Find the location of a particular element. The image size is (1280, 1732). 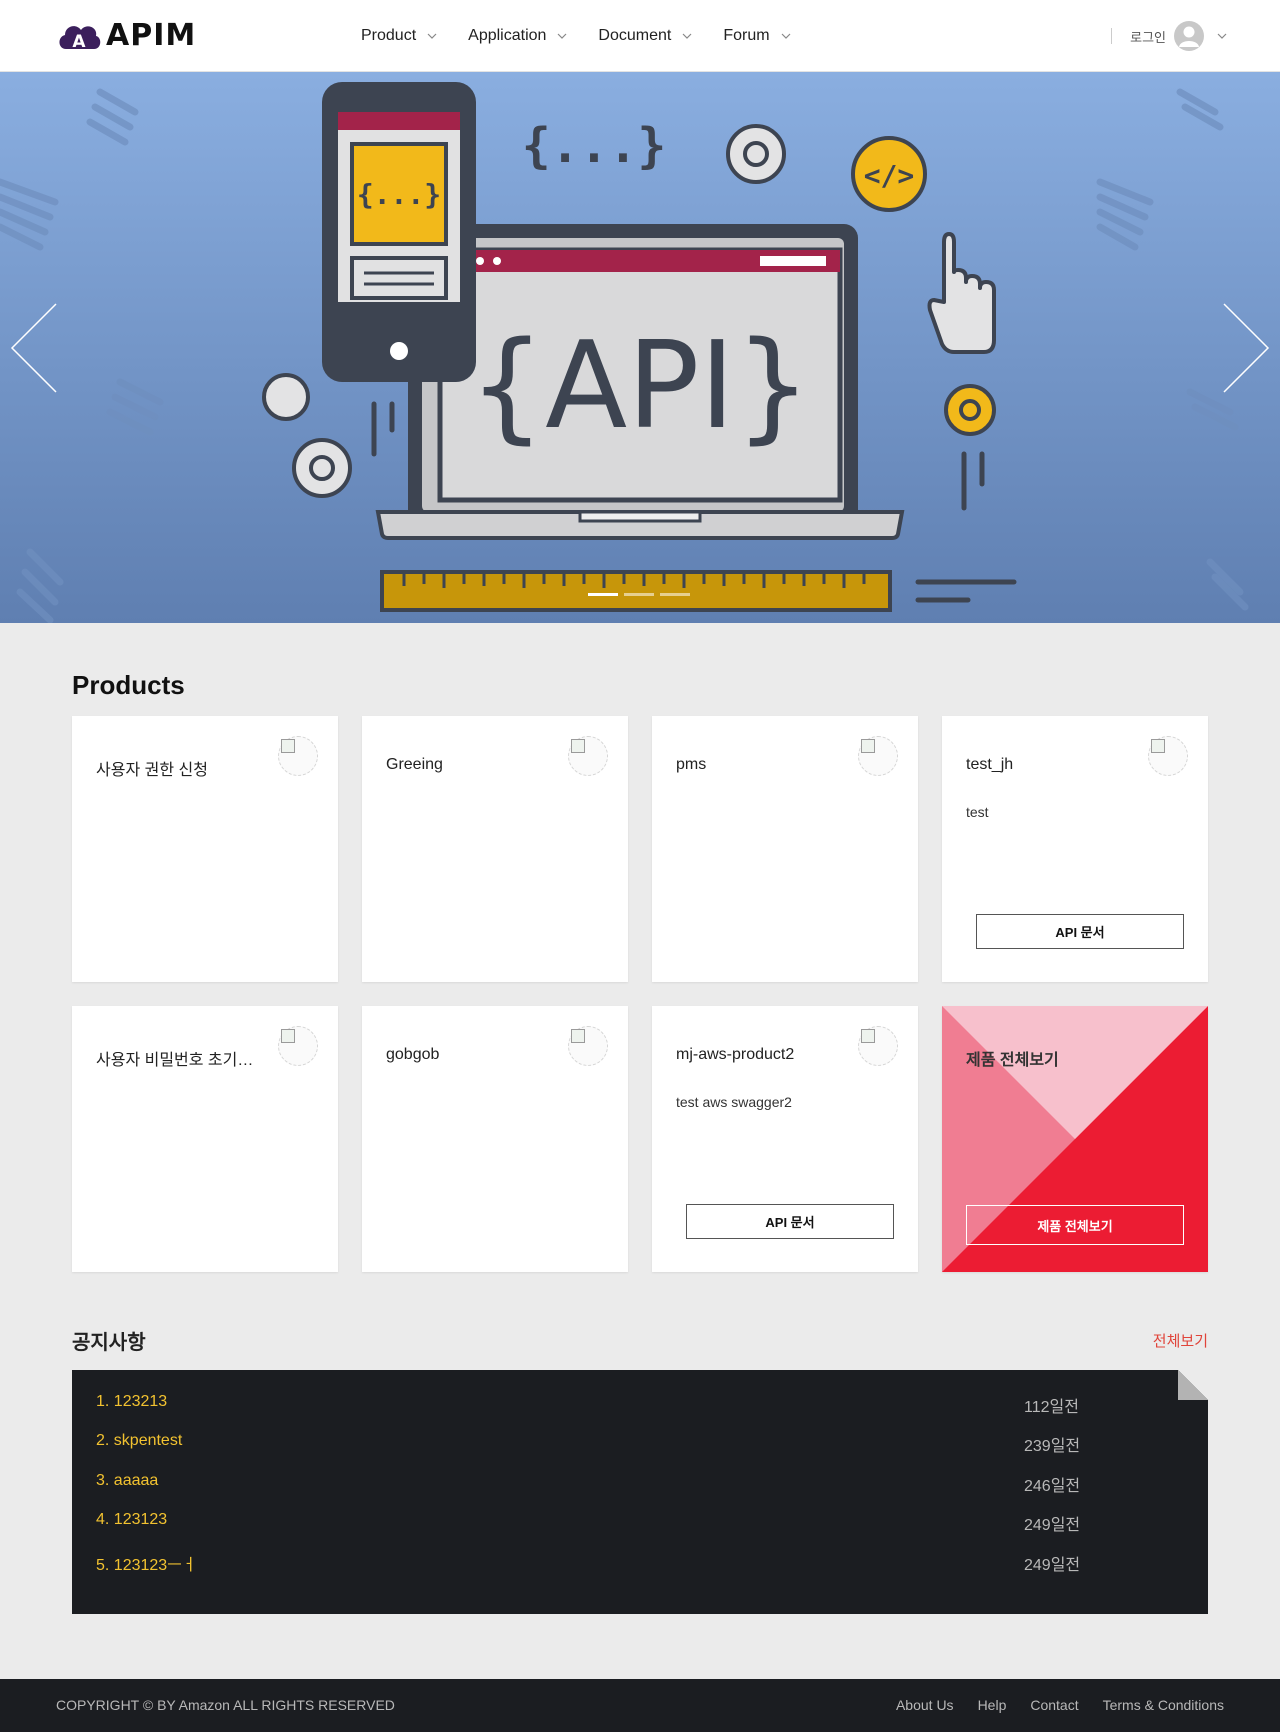

brand-logo: A APIM is located at coordinates (126, 35).